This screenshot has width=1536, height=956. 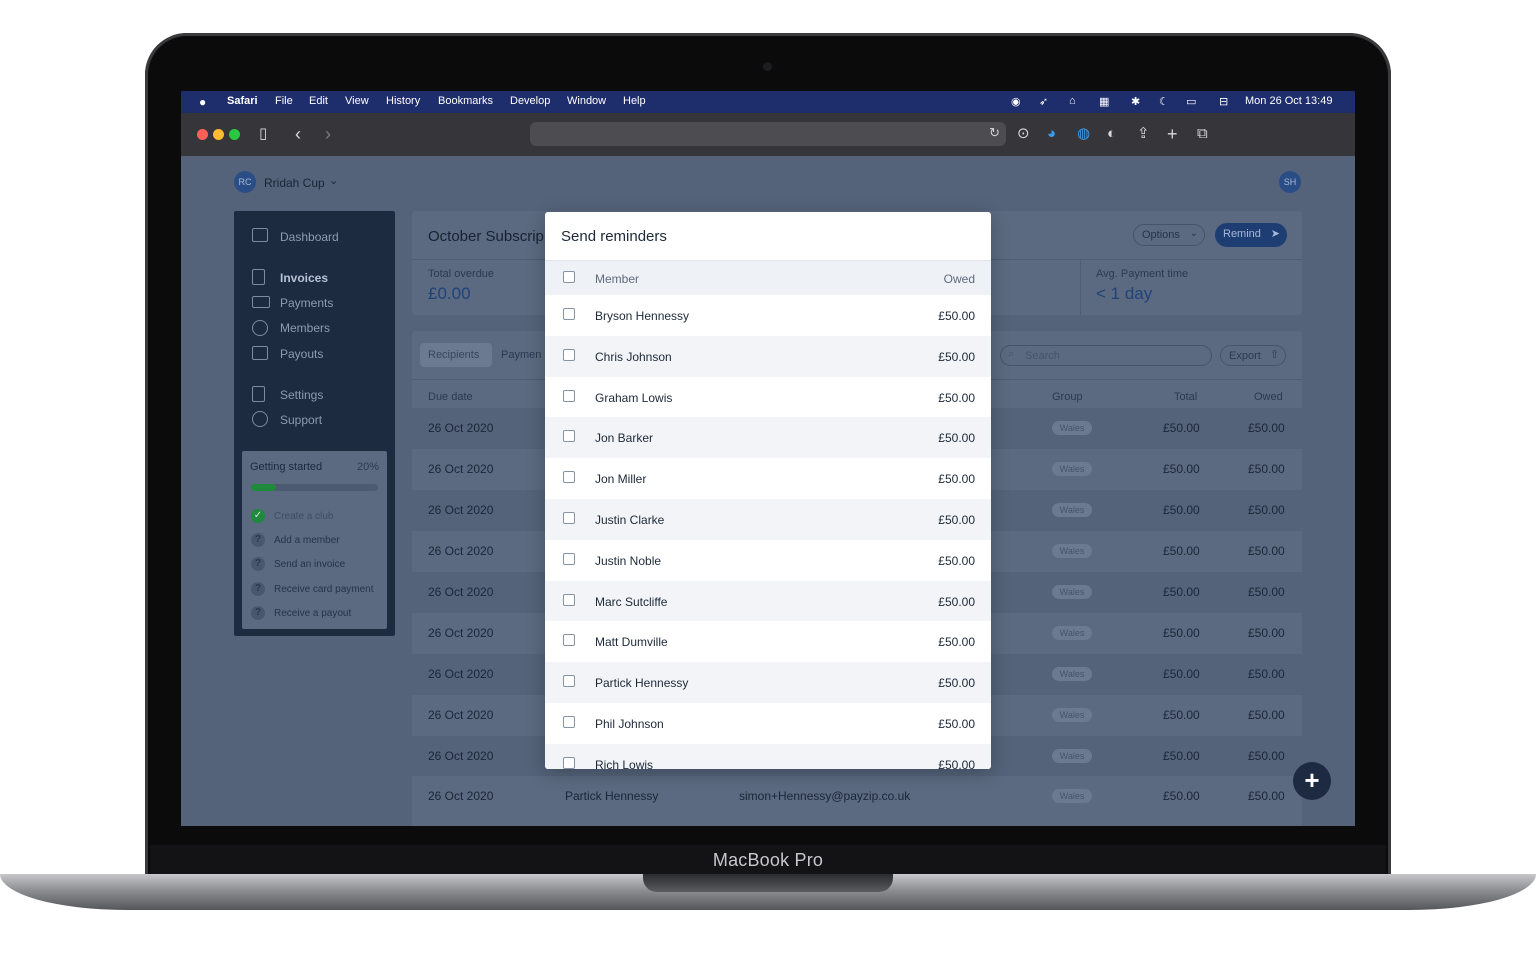 I want to click on menu-window: Window, so click(x=586, y=101).